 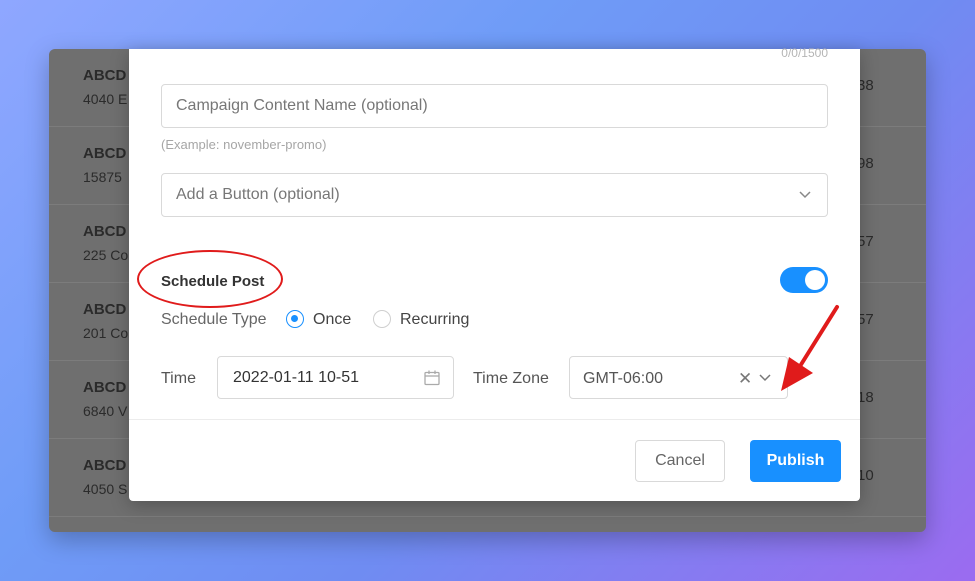 What do you see at coordinates (213, 281) in the screenshot?
I see `schedule-post-label: Schedule Post` at bounding box center [213, 281].